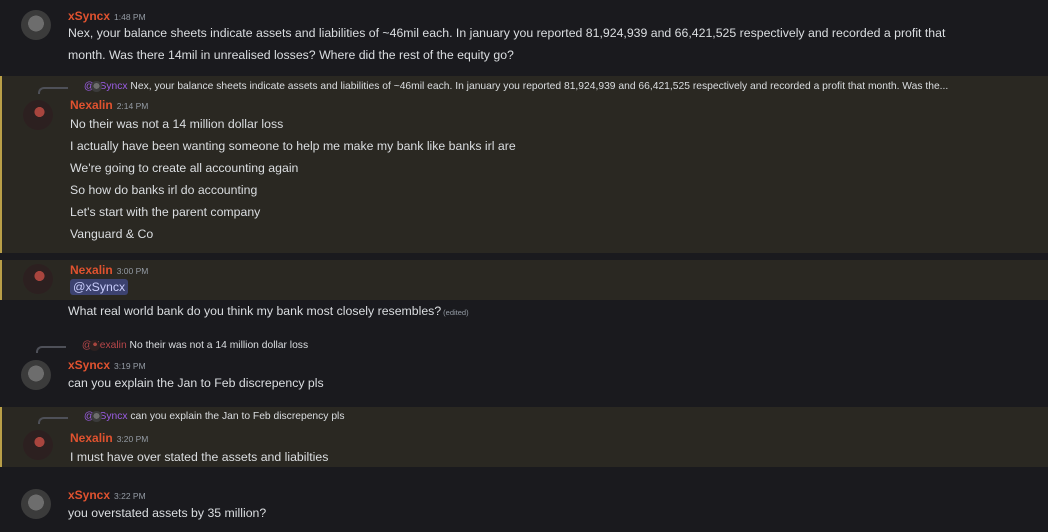  I want to click on timestamp: 2:14 PM, so click(132, 106).